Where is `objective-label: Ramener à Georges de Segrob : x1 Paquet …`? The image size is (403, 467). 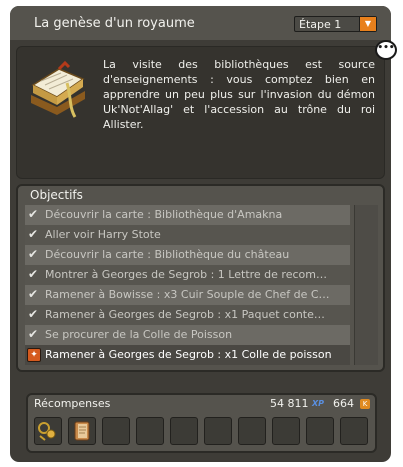 objective-label: Ramener à Georges de Segrob : x1 Paquet … is located at coordinates (185, 314).